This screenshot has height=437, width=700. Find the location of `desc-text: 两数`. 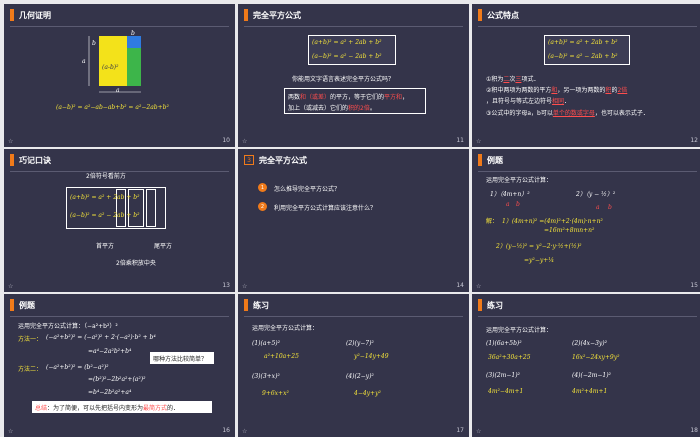

desc-text: 两数 is located at coordinates (294, 97).